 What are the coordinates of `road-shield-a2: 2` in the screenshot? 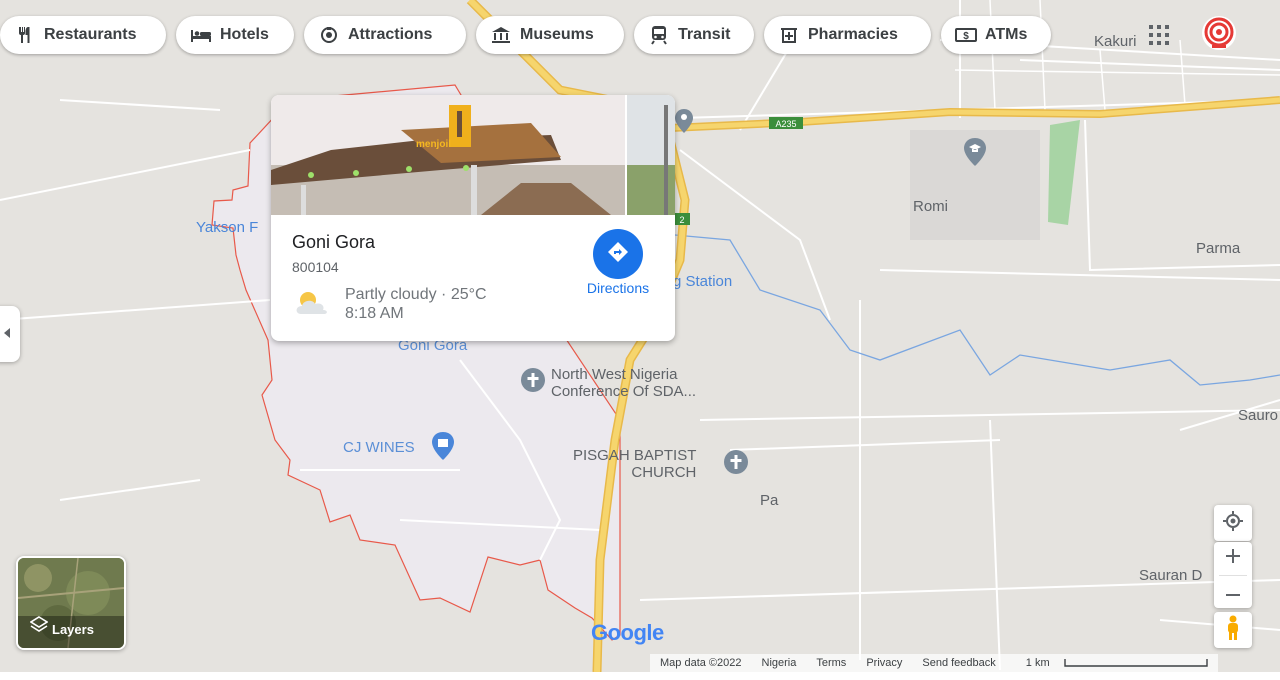 It's located at (681, 220).